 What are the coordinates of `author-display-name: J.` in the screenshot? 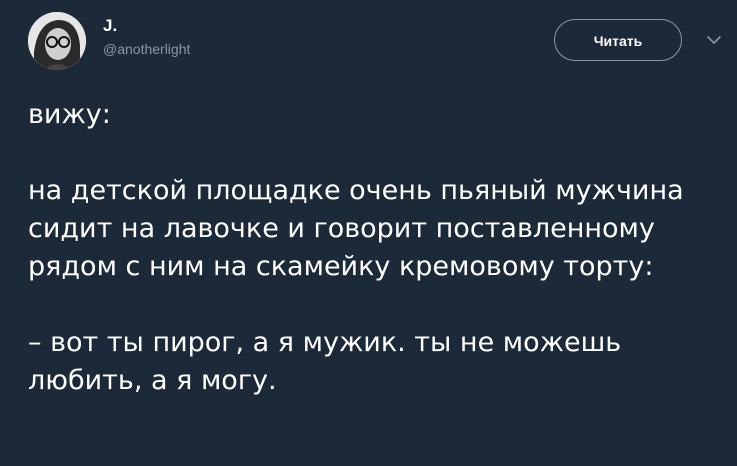 It's located at (110, 26).